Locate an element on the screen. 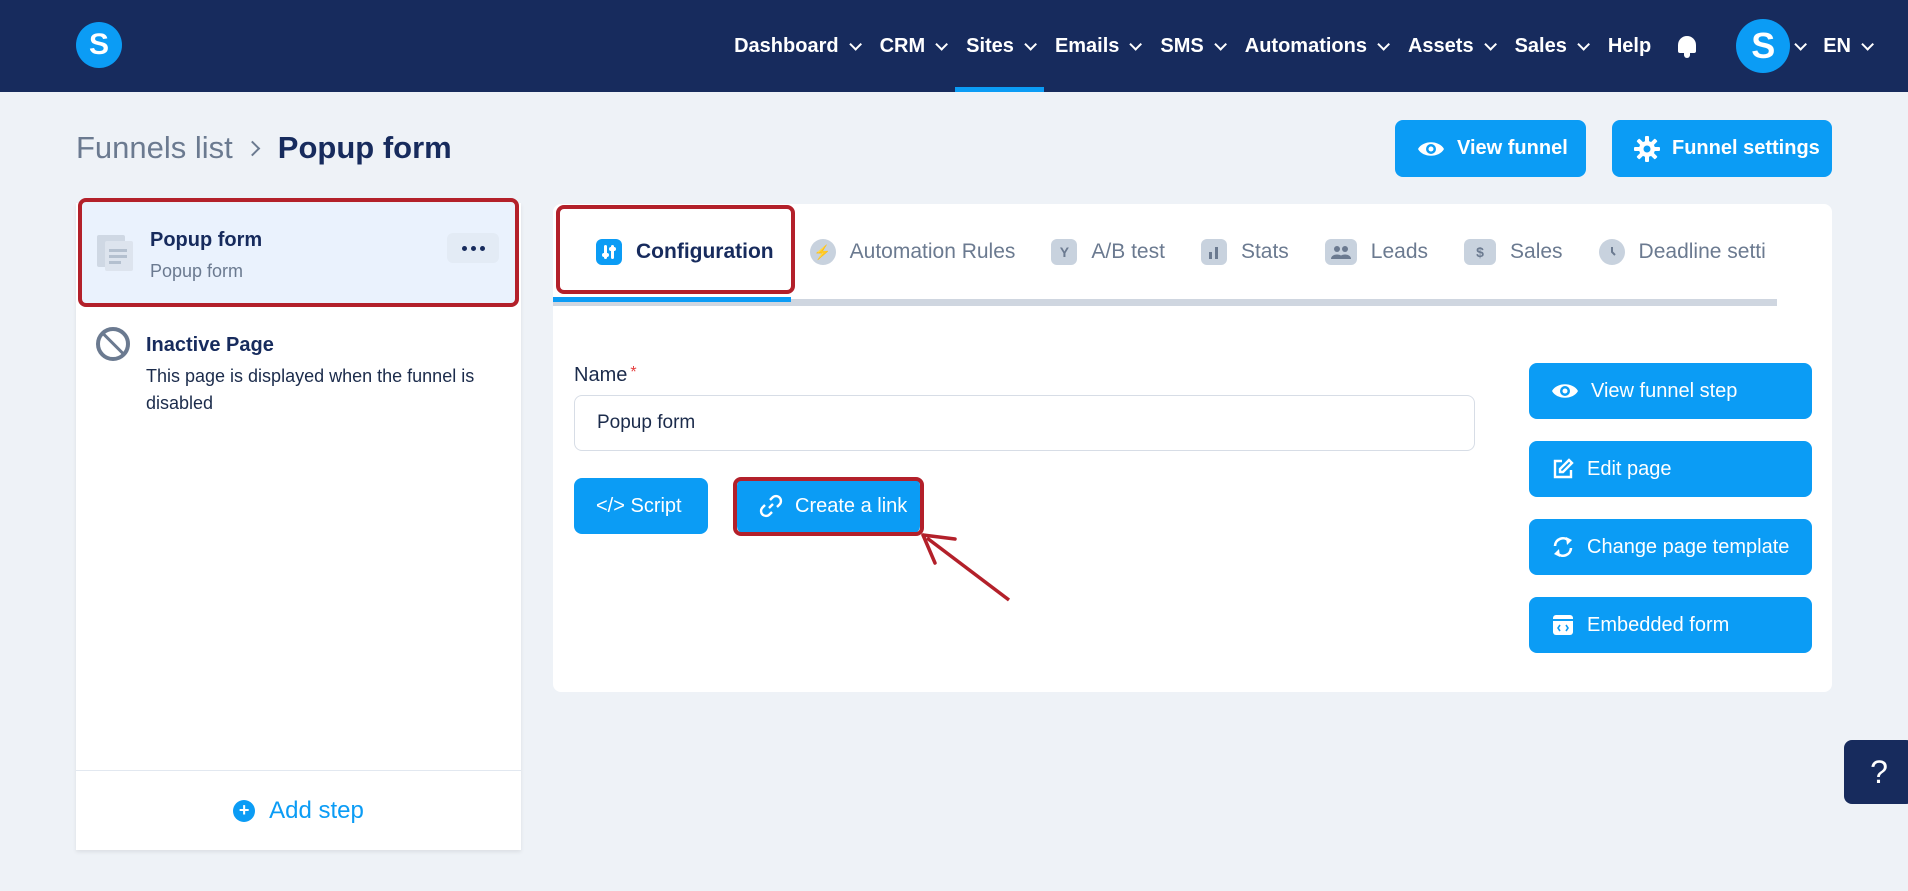 Image resolution: width=1908 pixels, height=891 pixels. edit-page-button: Edit page is located at coordinates (1670, 469).